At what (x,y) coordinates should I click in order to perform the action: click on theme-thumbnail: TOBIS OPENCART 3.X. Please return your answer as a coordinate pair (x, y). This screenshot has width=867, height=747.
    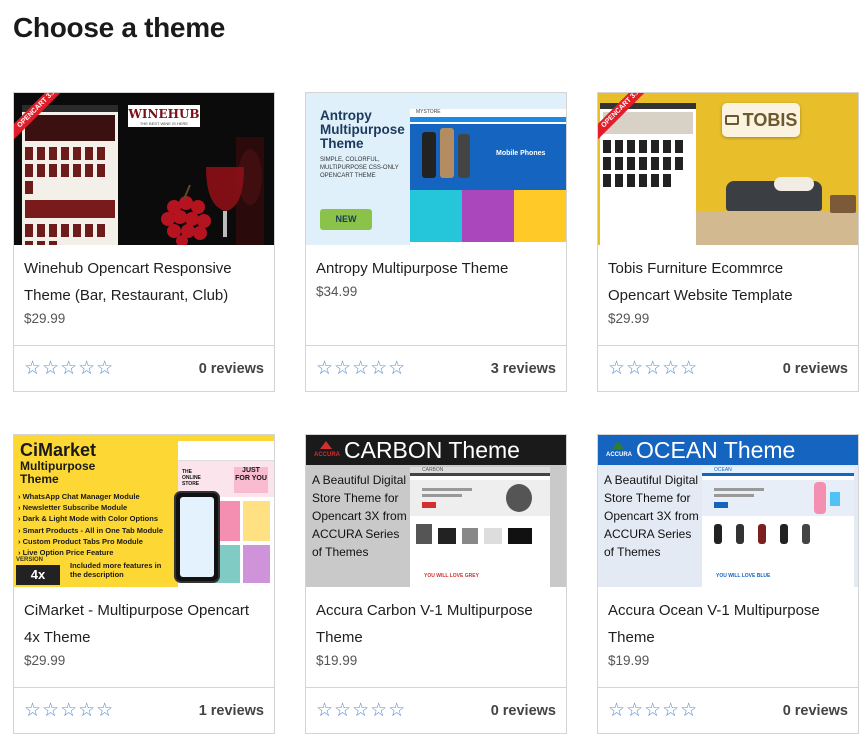
    Looking at the image, I should click on (728, 169).